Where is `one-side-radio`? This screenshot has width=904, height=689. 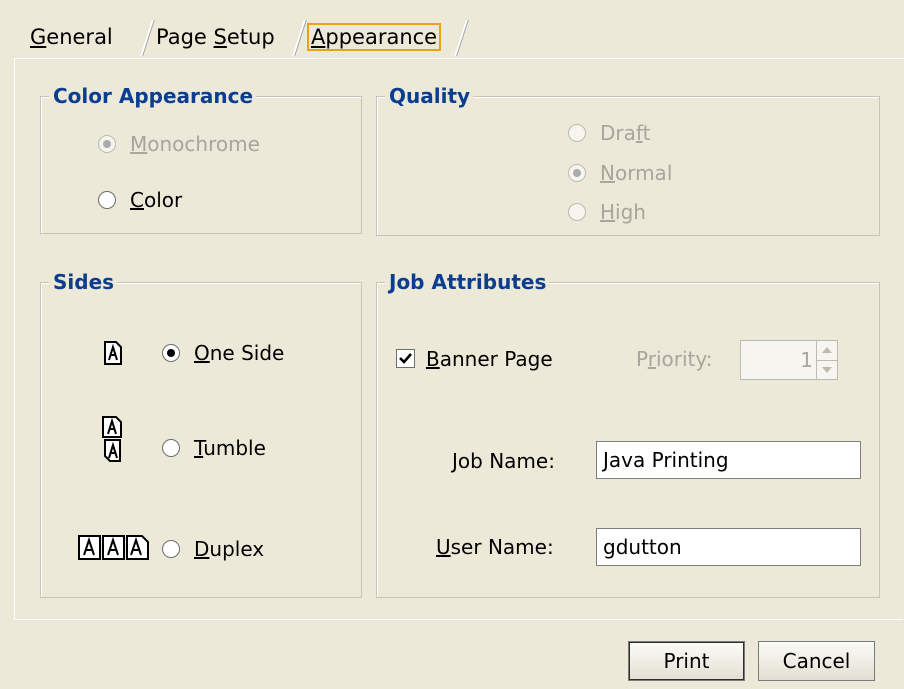
one-side-radio is located at coordinates (171, 353).